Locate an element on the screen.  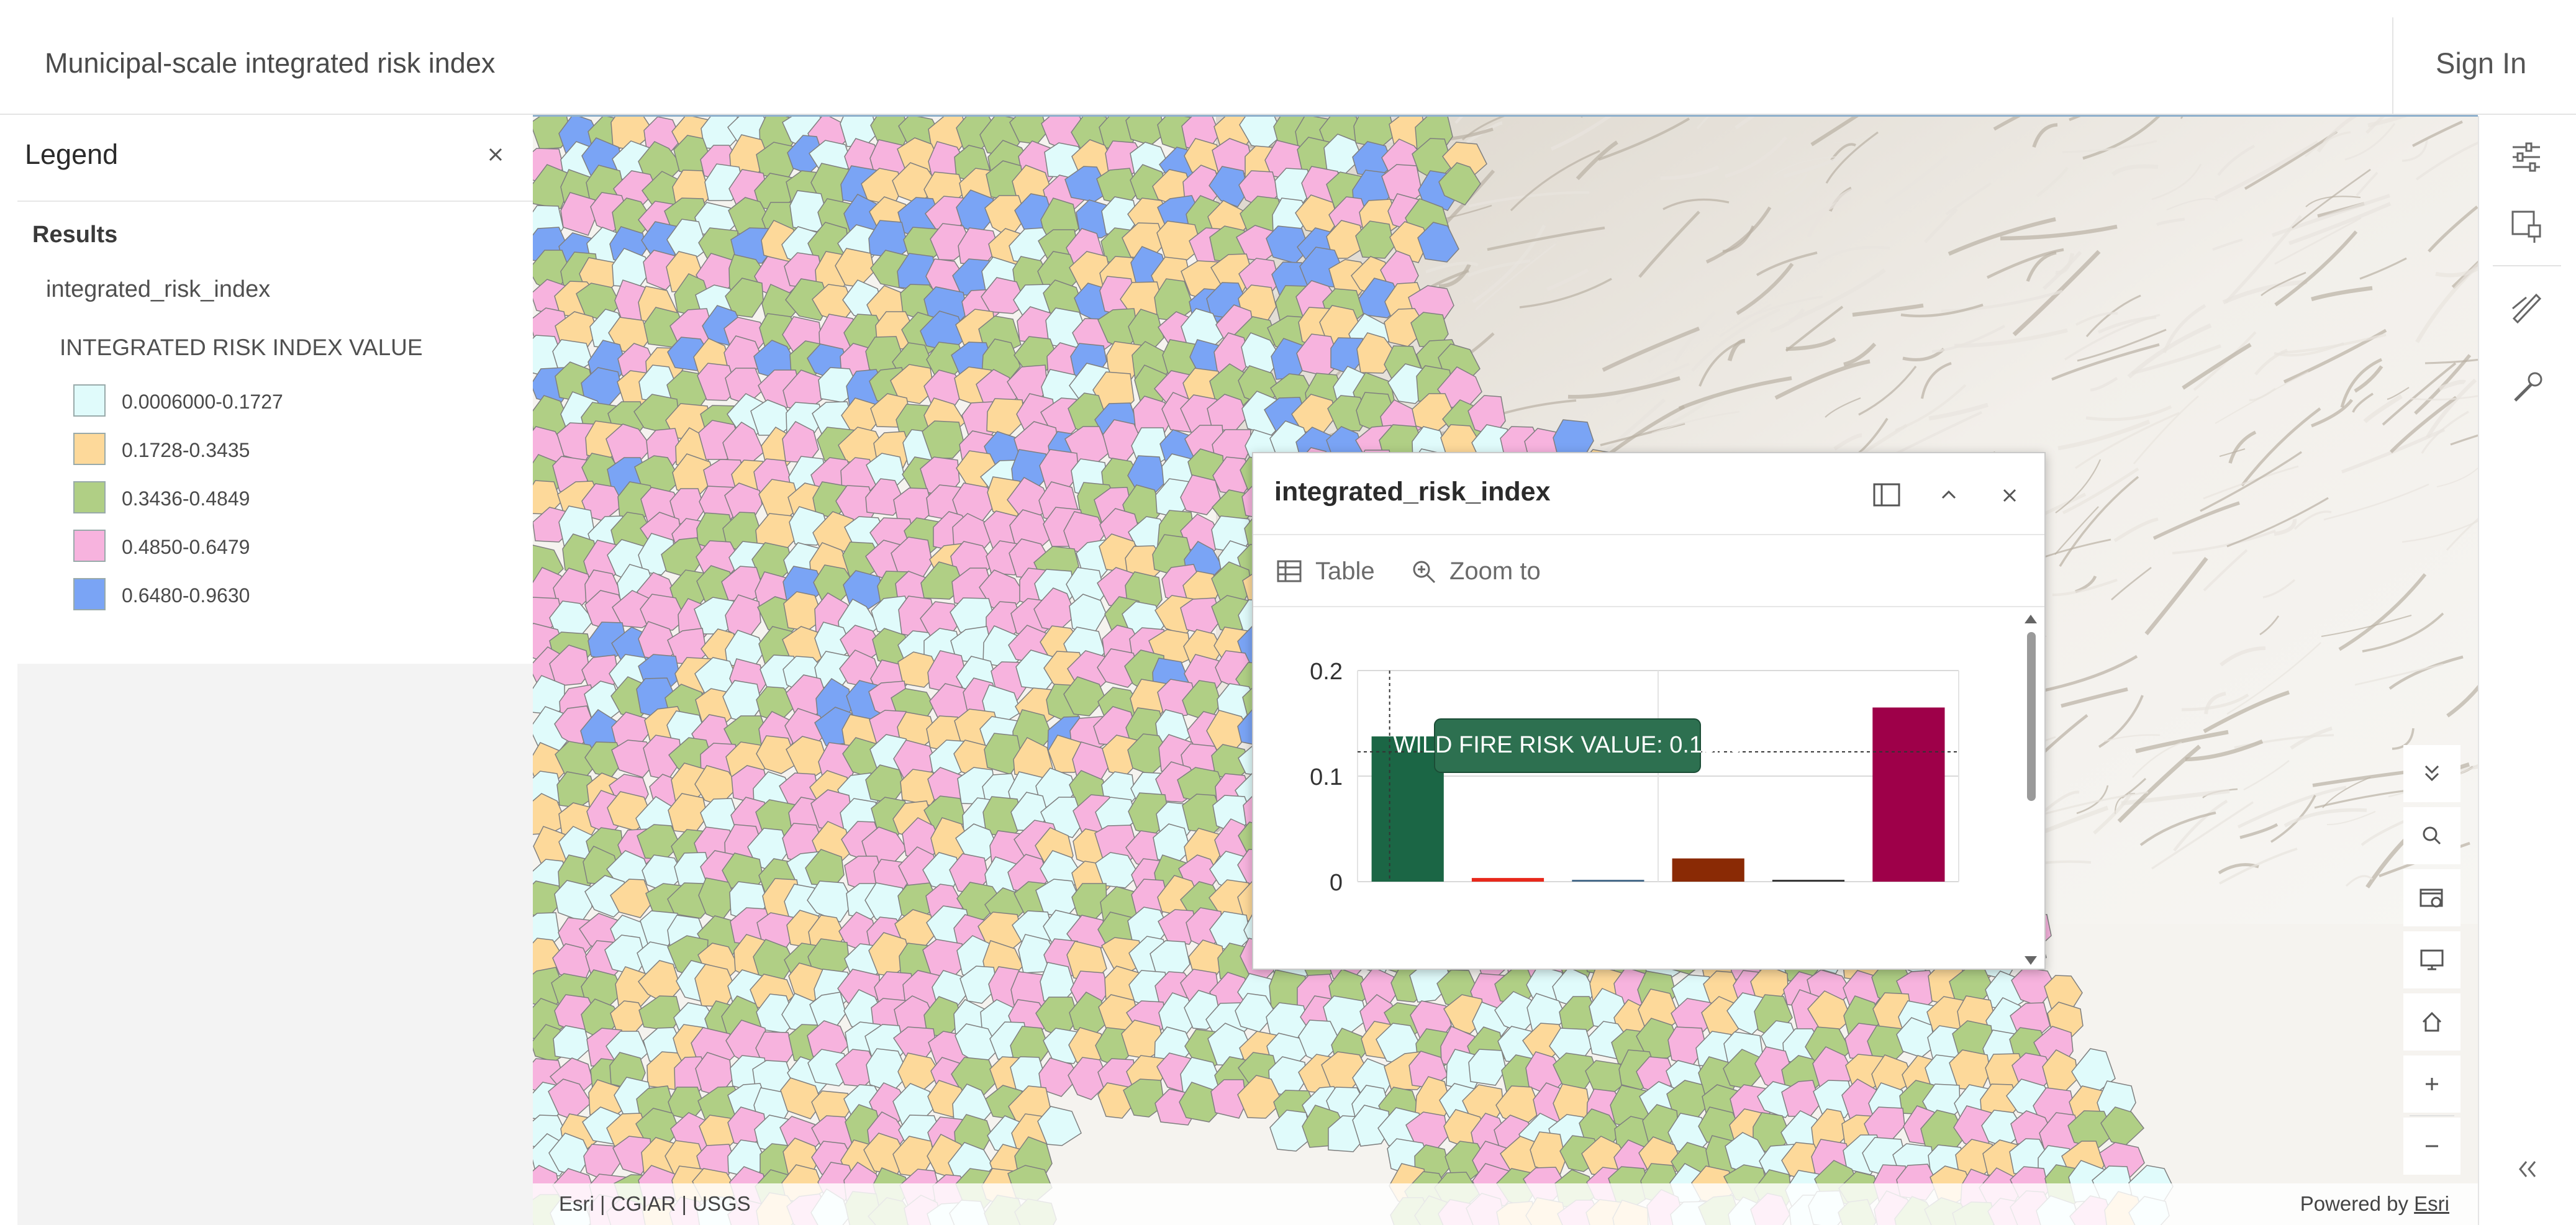
chart-y-axis: 0 0.1 0.2 is located at coordinates (1326, 777).